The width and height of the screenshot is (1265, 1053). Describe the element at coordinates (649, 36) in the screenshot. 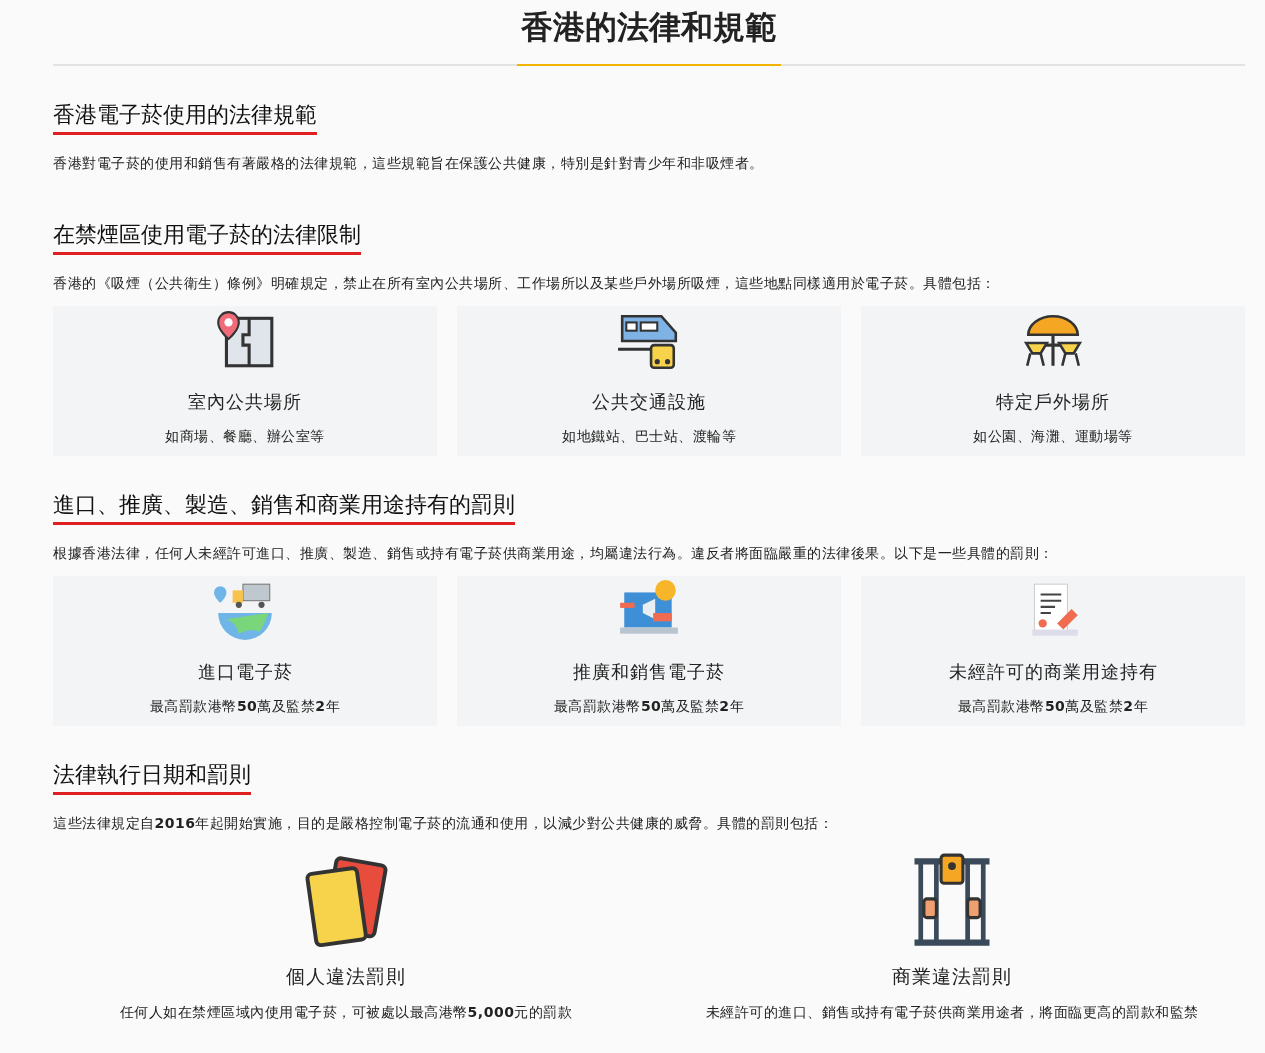

I see `page-title: 香港的法律和規範` at that location.